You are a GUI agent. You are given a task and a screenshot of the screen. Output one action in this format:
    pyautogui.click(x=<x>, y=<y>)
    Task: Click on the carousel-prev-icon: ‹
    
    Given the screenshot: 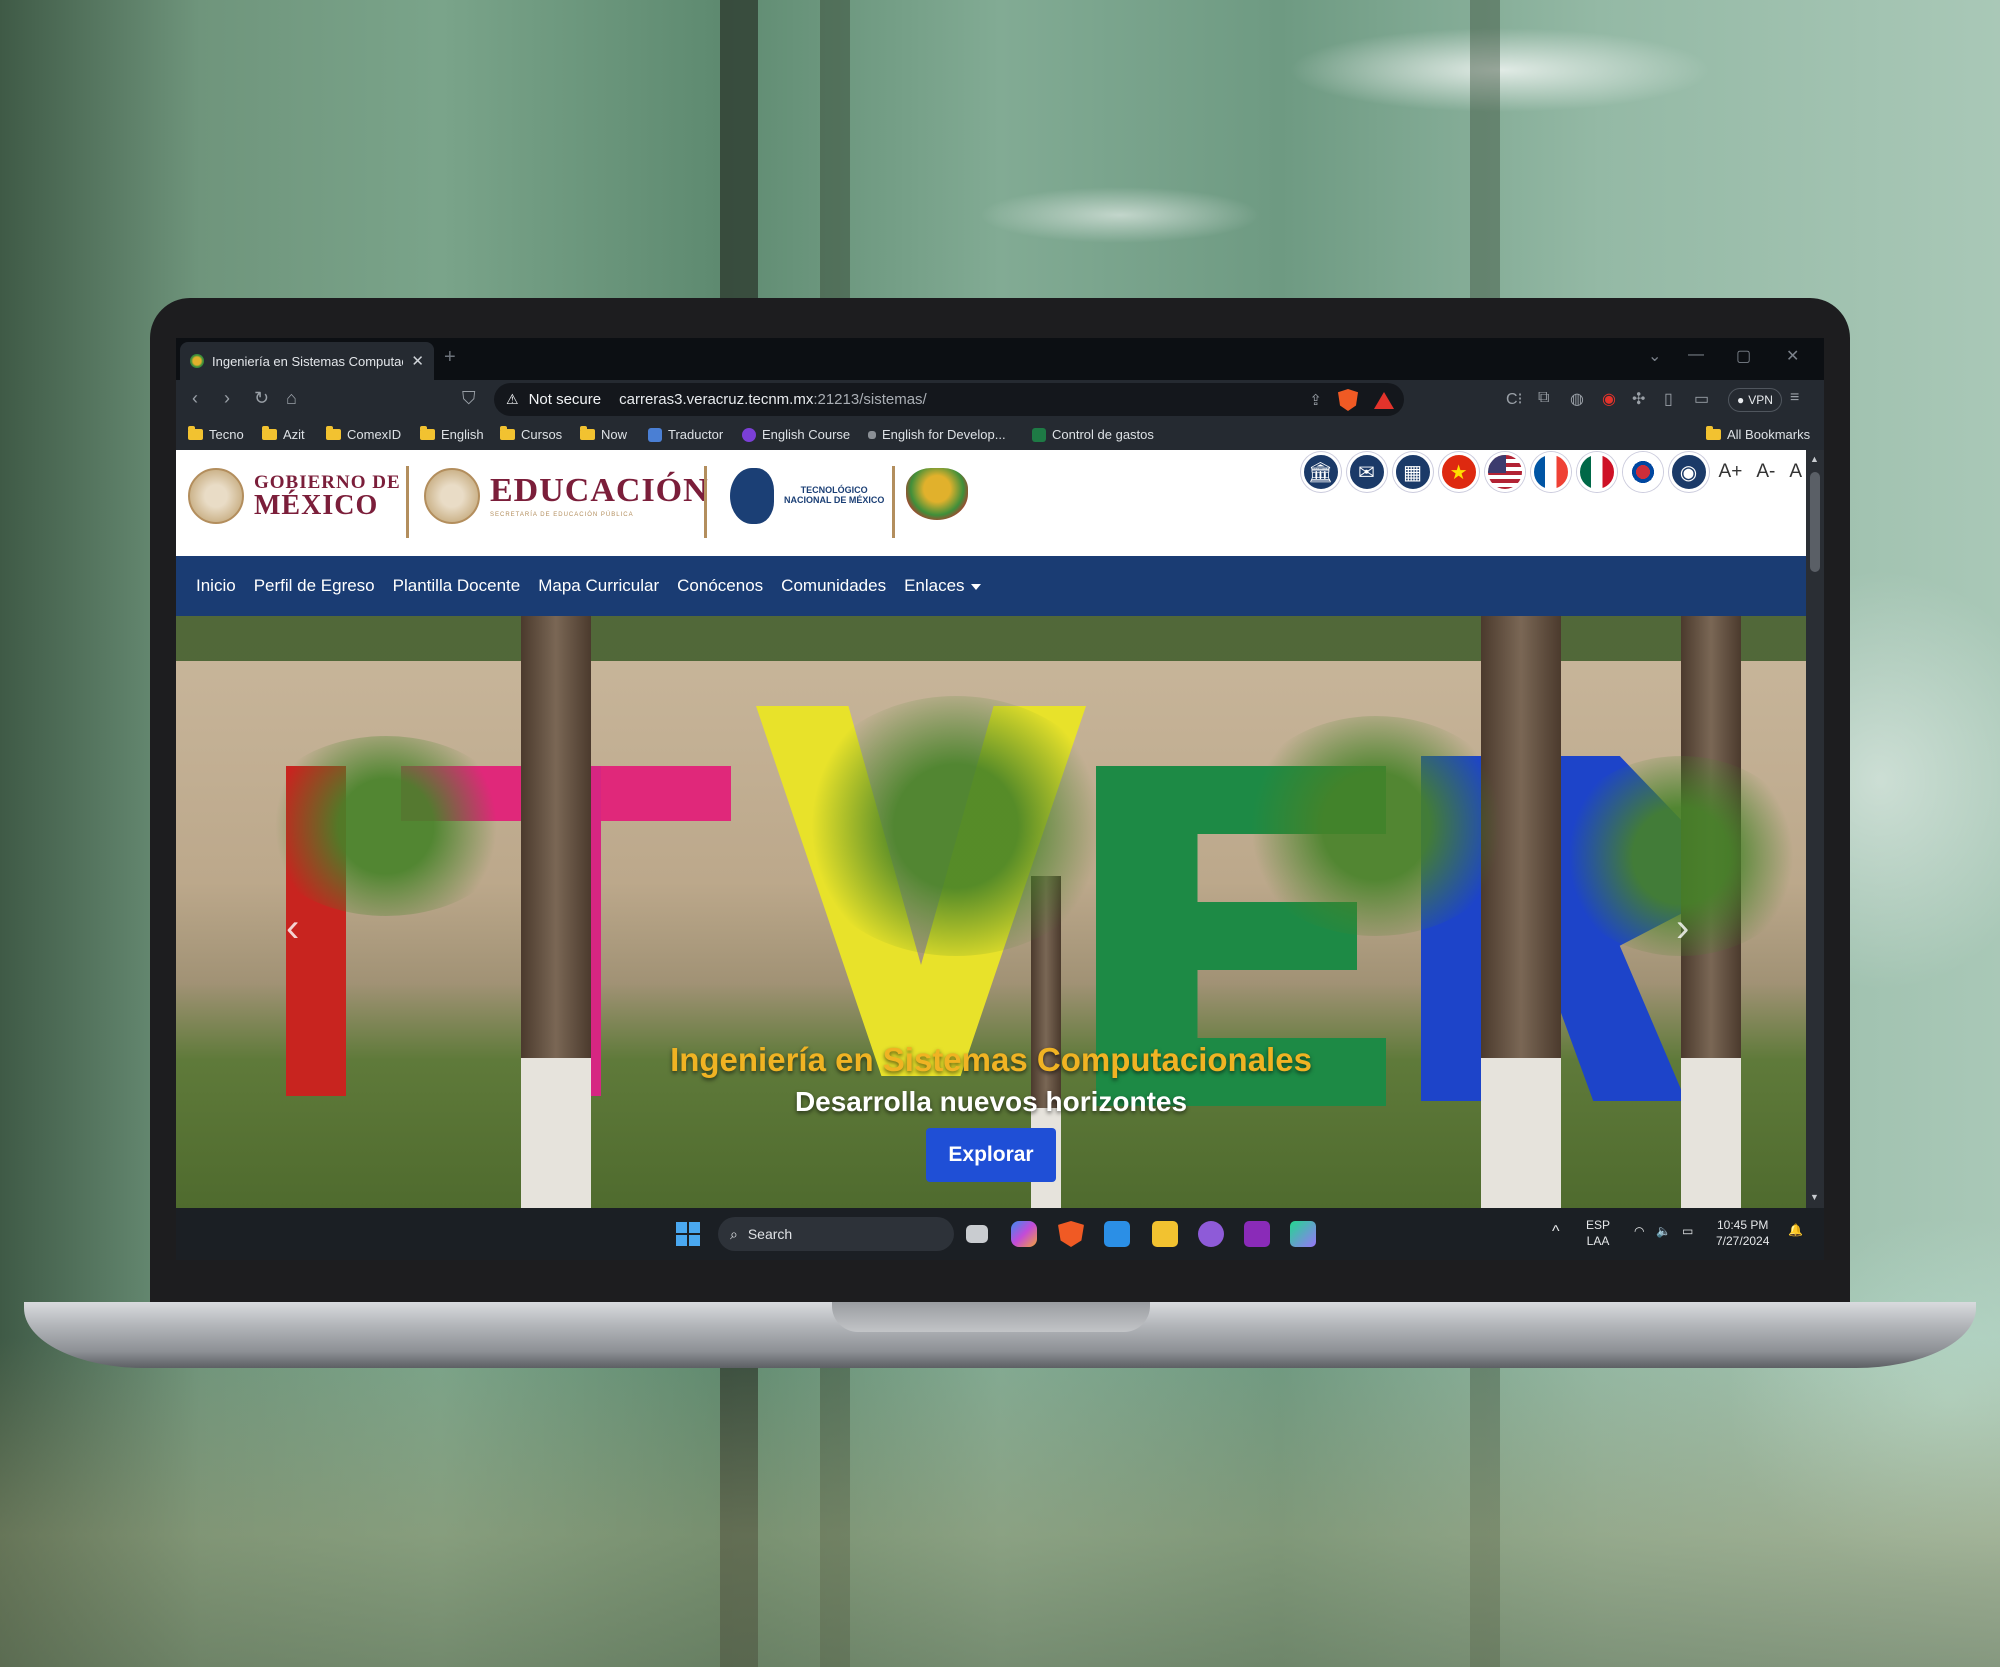 What is the action you would take?
    pyautogui.click(x=292, y=928)
    